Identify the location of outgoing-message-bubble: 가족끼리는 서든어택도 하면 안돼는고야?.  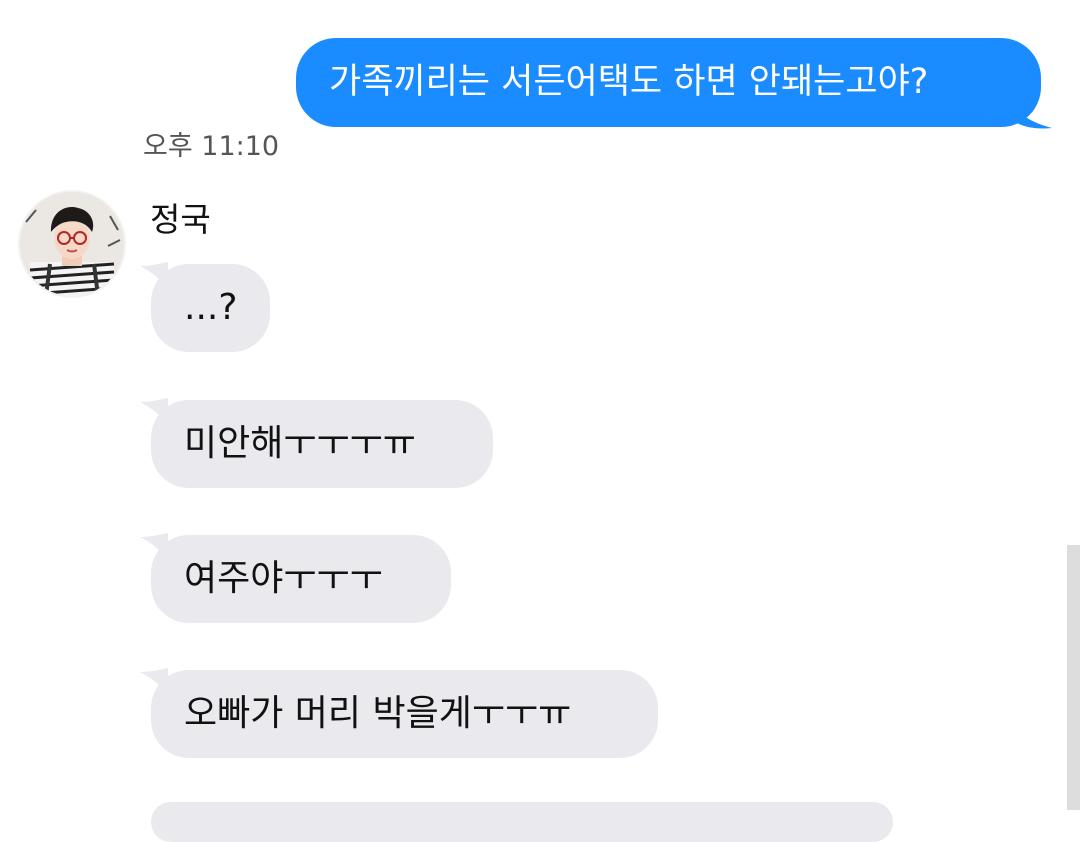
(668, 82).